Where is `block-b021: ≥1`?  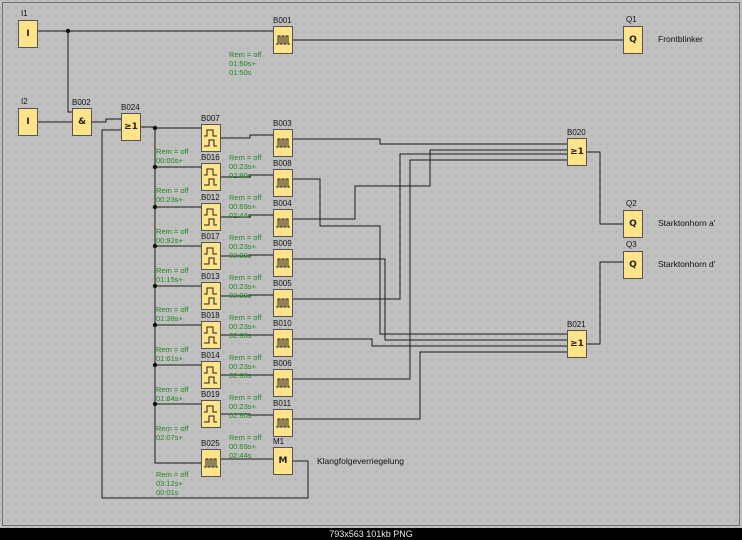
block-b021: ≥1 is located at coordinates (577, 344).